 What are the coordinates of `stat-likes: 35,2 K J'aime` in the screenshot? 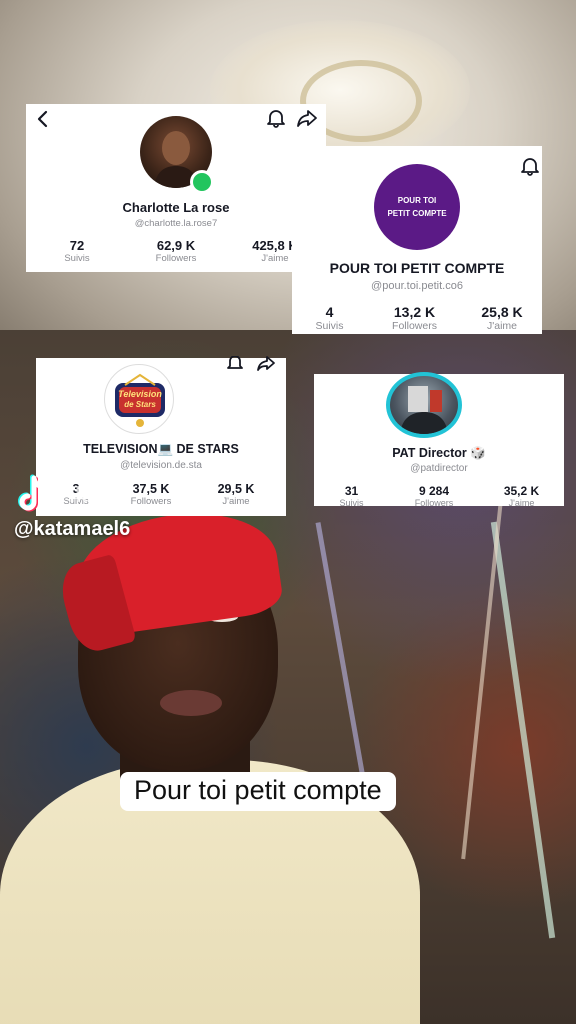 It's located at (521, 496).